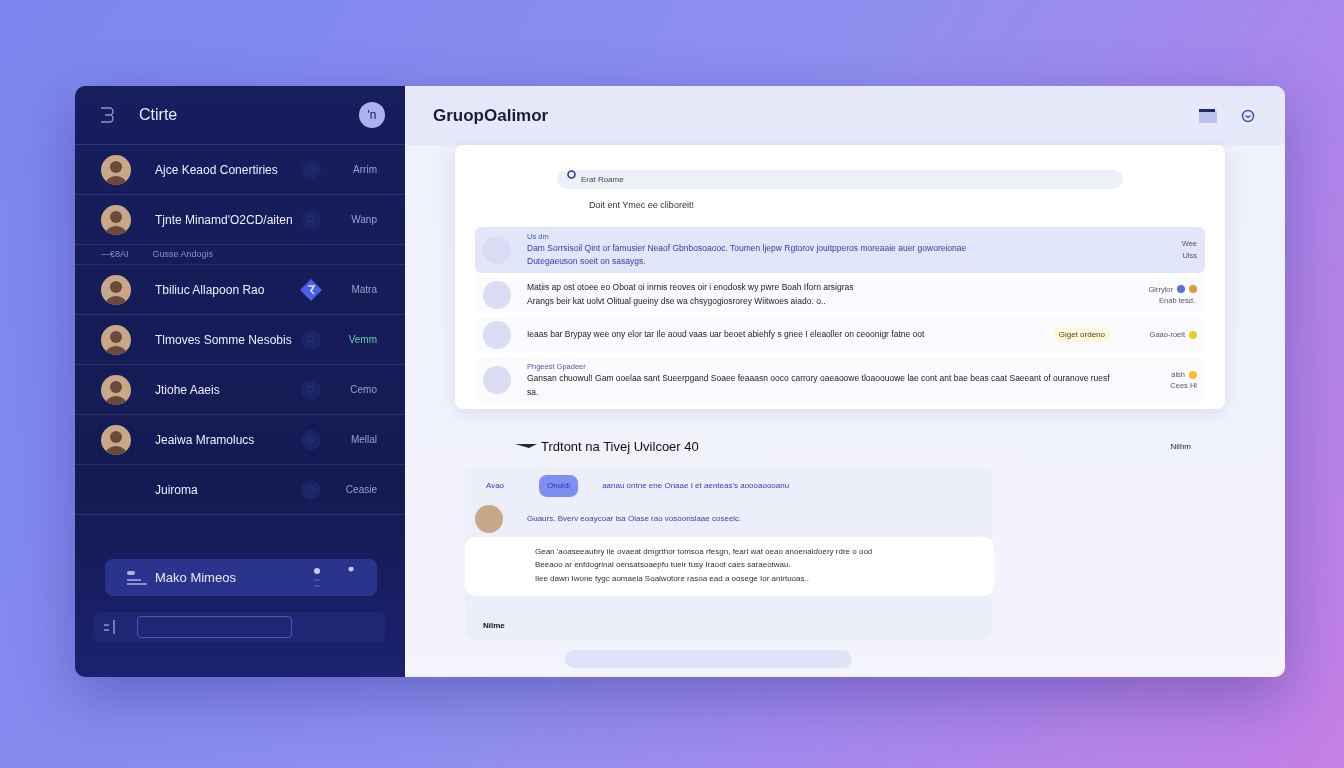 This screenshot has width=1344, height=768. I want to click on status-text: Cemo, so click(363, 390).